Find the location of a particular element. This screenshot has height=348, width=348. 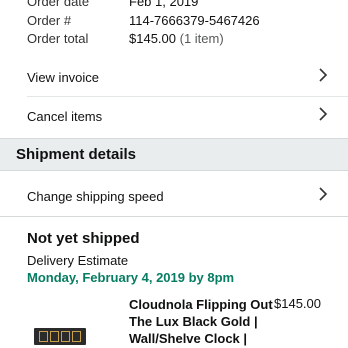

order-date-value: Feb 1, 2019 is located at coordinates (164, 4).